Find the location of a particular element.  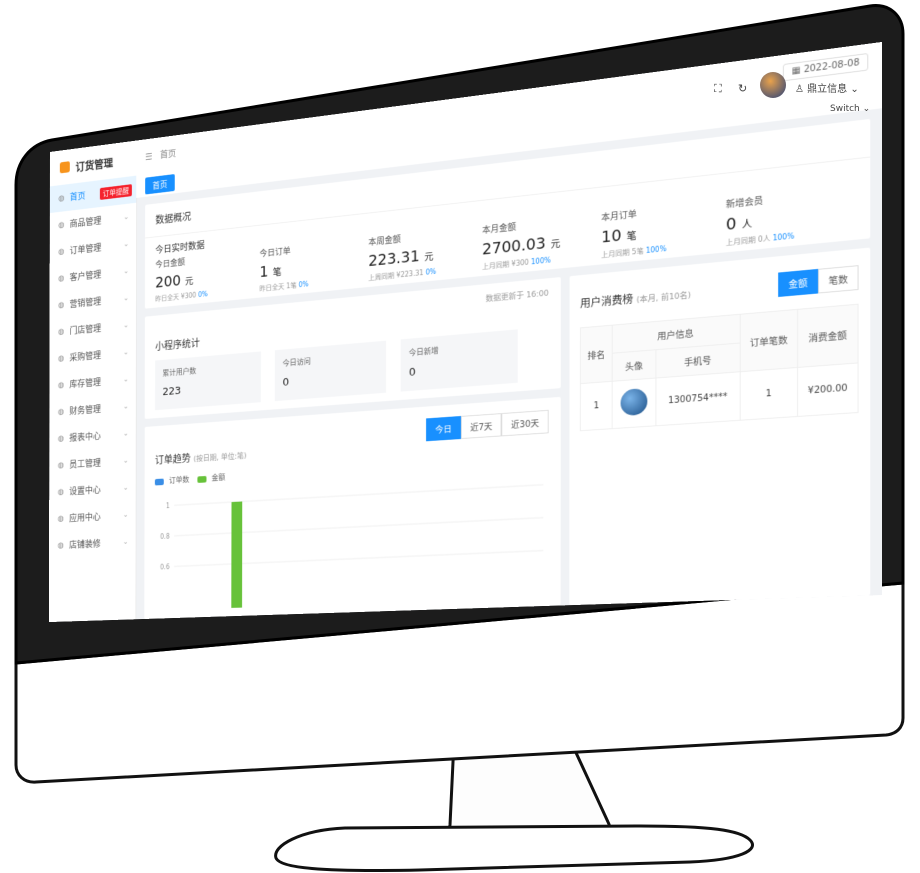

ranking-toggle: 金额 笔数 is located at coordinates (818, 281).